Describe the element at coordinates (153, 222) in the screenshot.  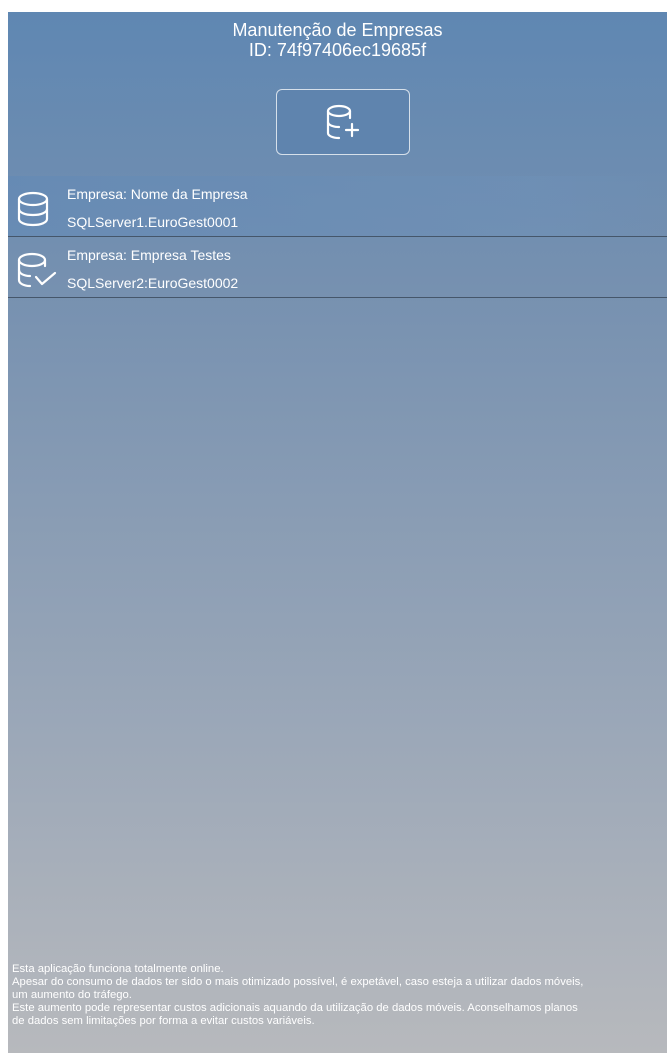
I see `company-server: SQLServer1.EuroGest0001` at that location.